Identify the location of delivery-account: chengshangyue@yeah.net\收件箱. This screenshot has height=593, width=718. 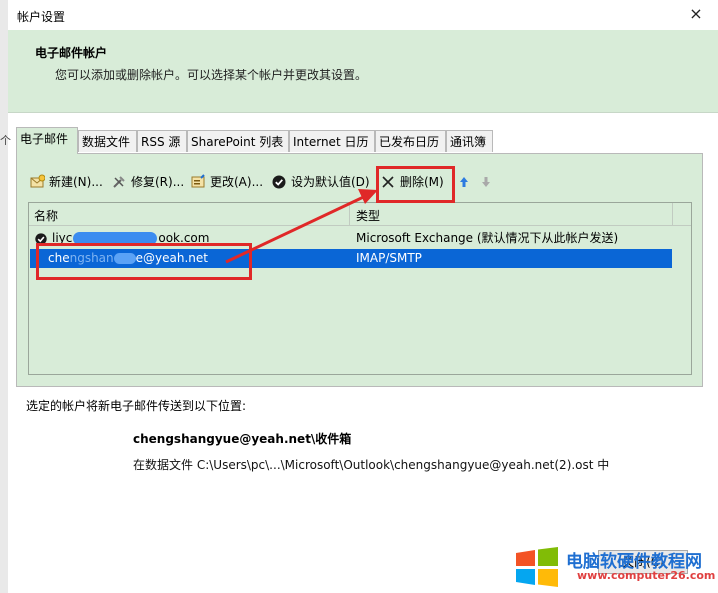
(242, 439).